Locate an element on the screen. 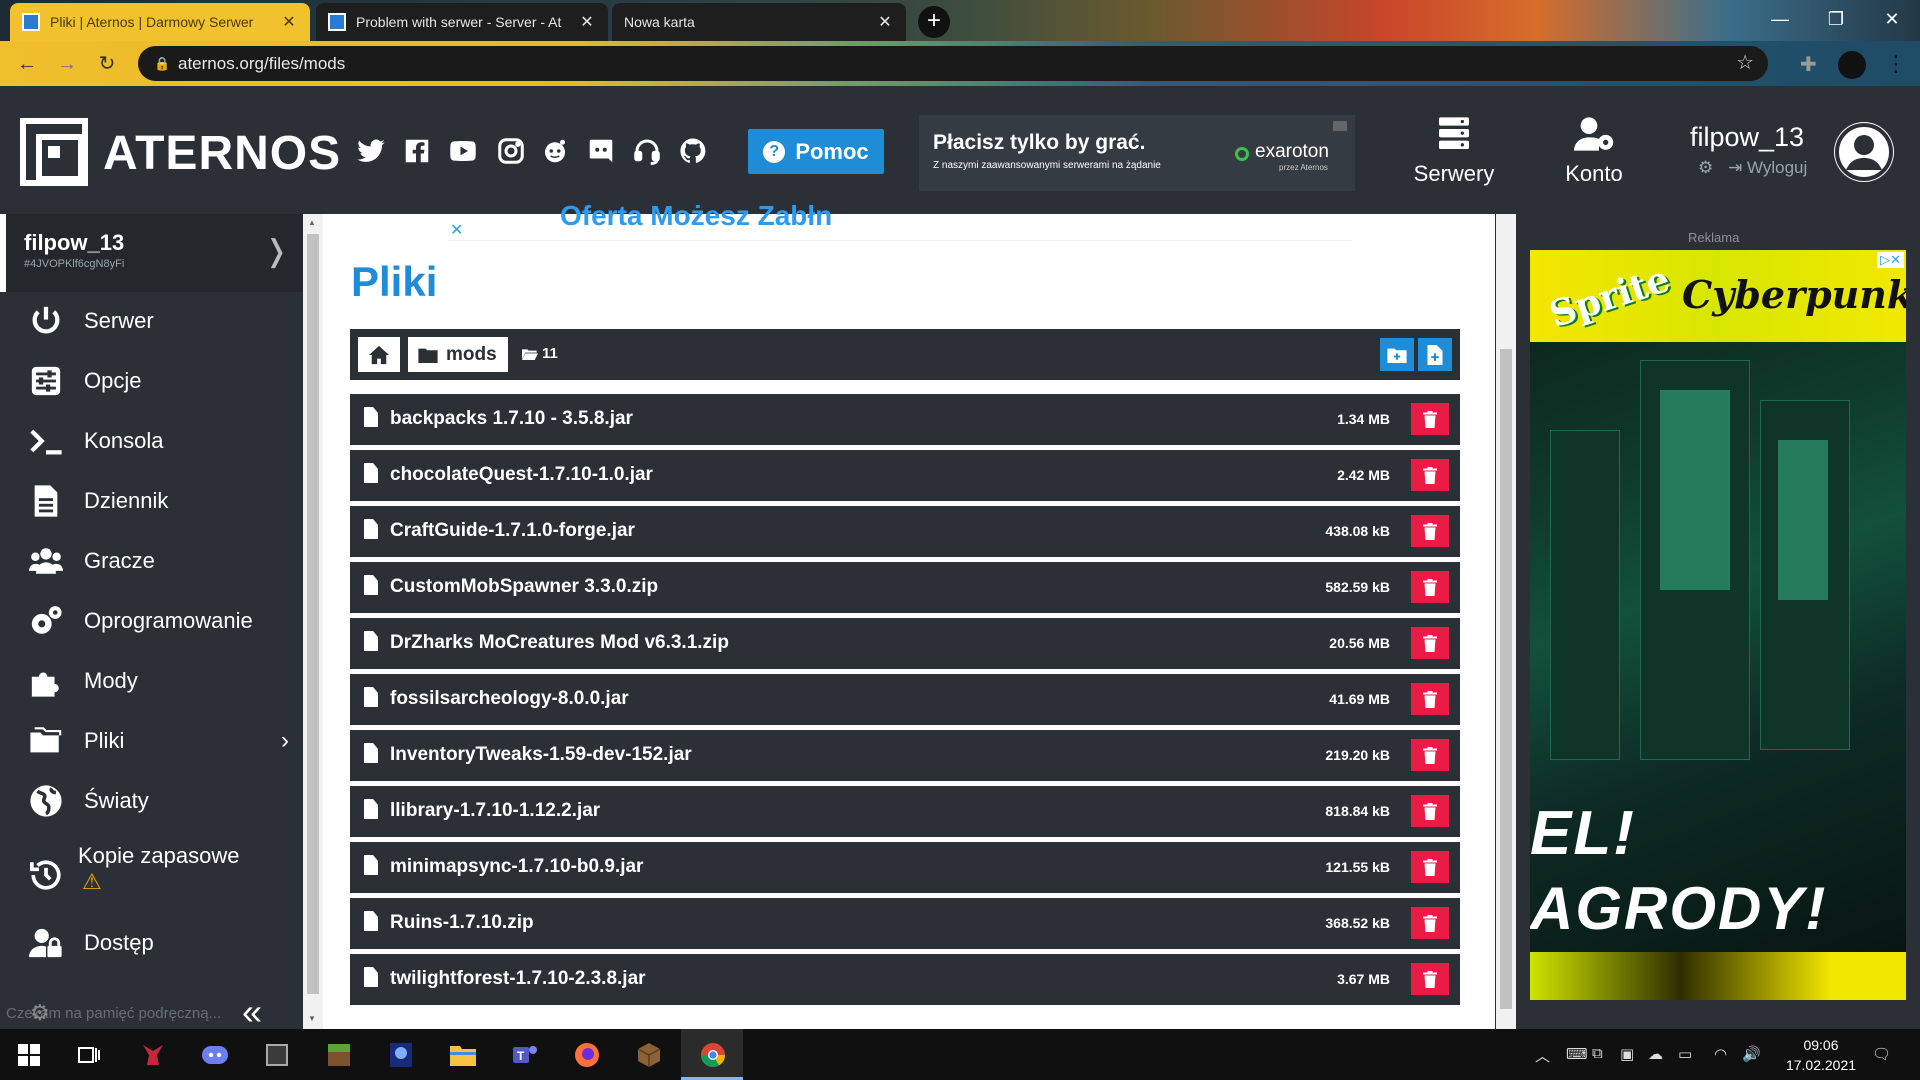 This screenshot has width=1920, height=1080. sidebar-item-software: Oprogramowanie is located at coordinates (151, 621).